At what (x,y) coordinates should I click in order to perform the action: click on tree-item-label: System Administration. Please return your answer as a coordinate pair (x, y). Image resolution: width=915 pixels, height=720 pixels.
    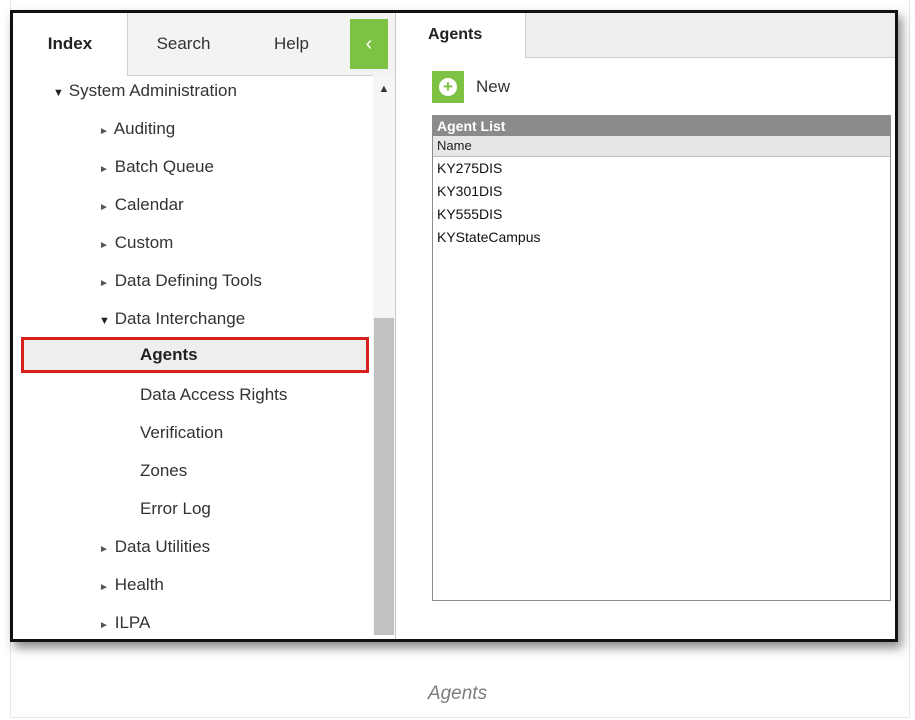
    Looking at the image, I should click on (152, 90).